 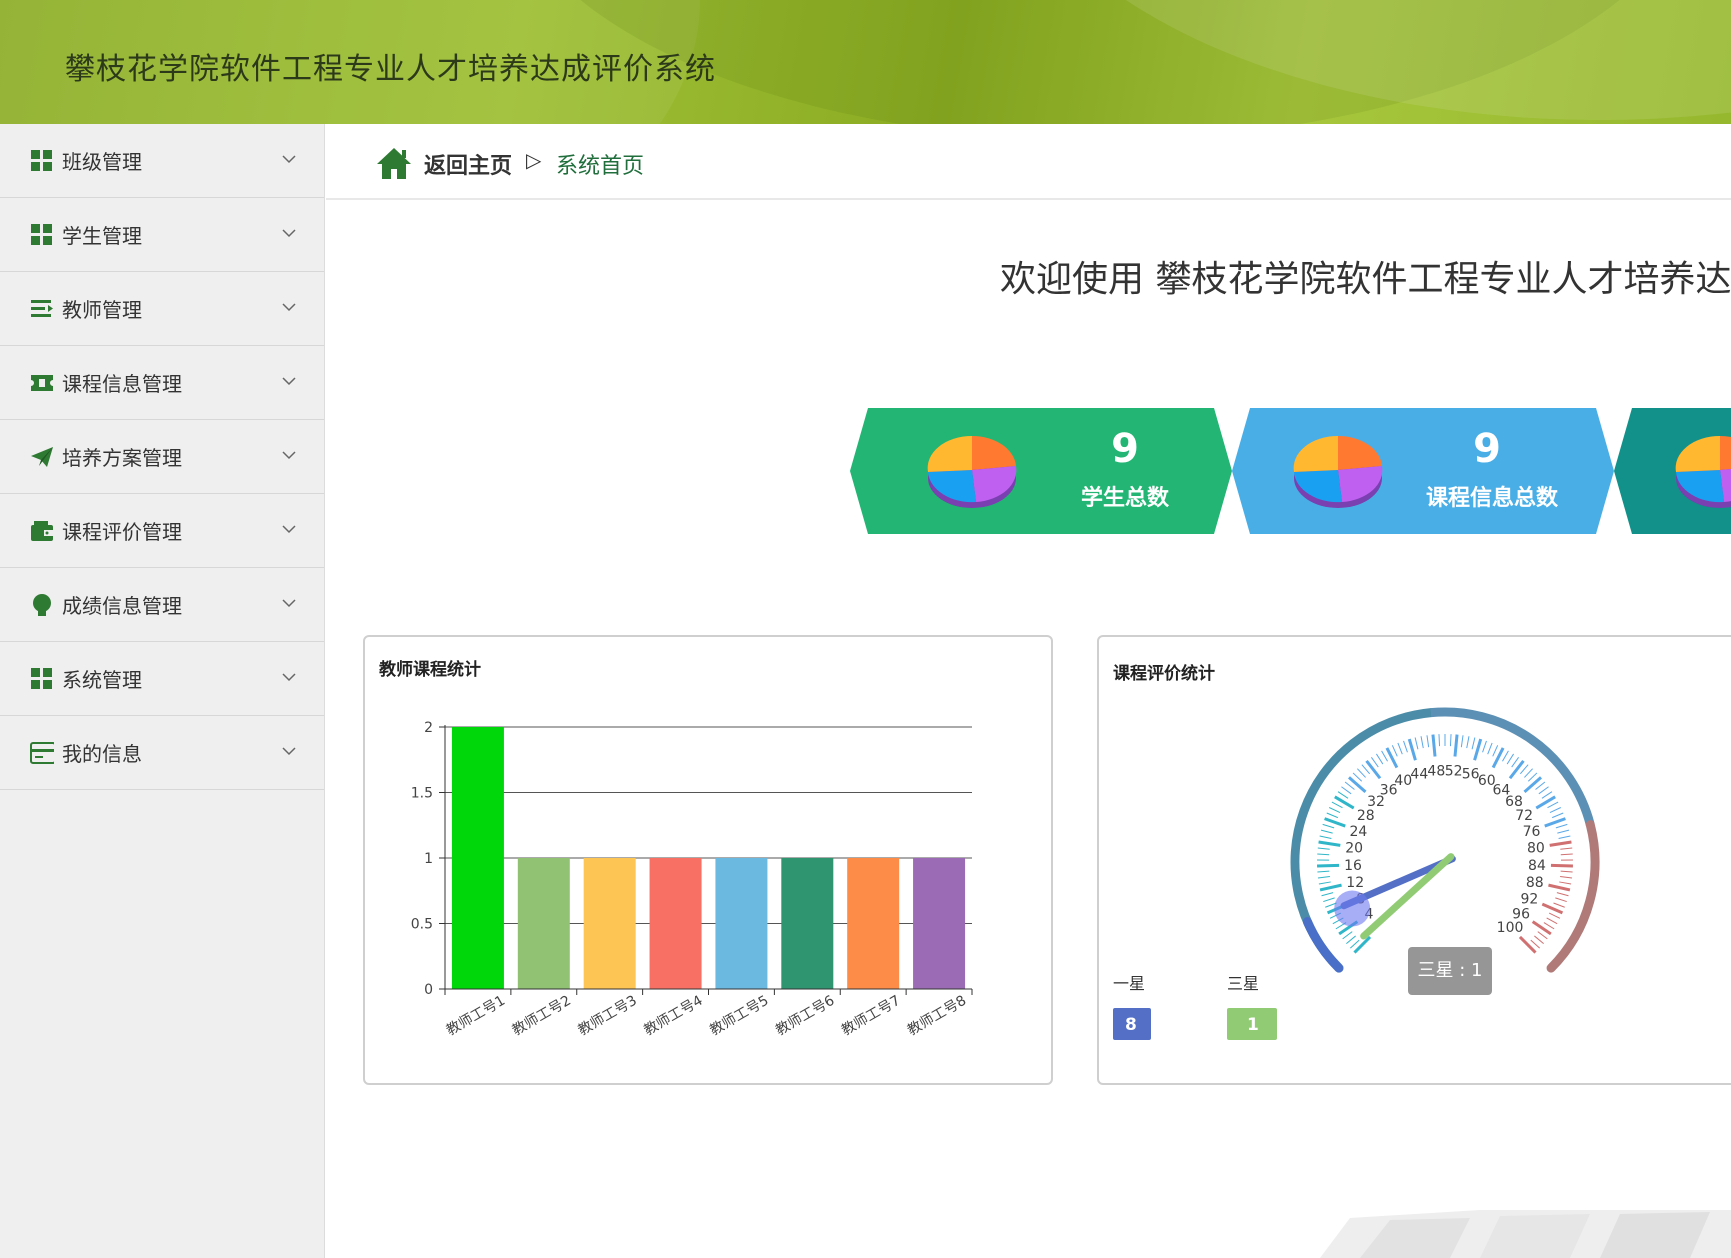 I want to click on breadcrumb: 返回主页 ▷ 系统首页, so click(x=1028, y=162).